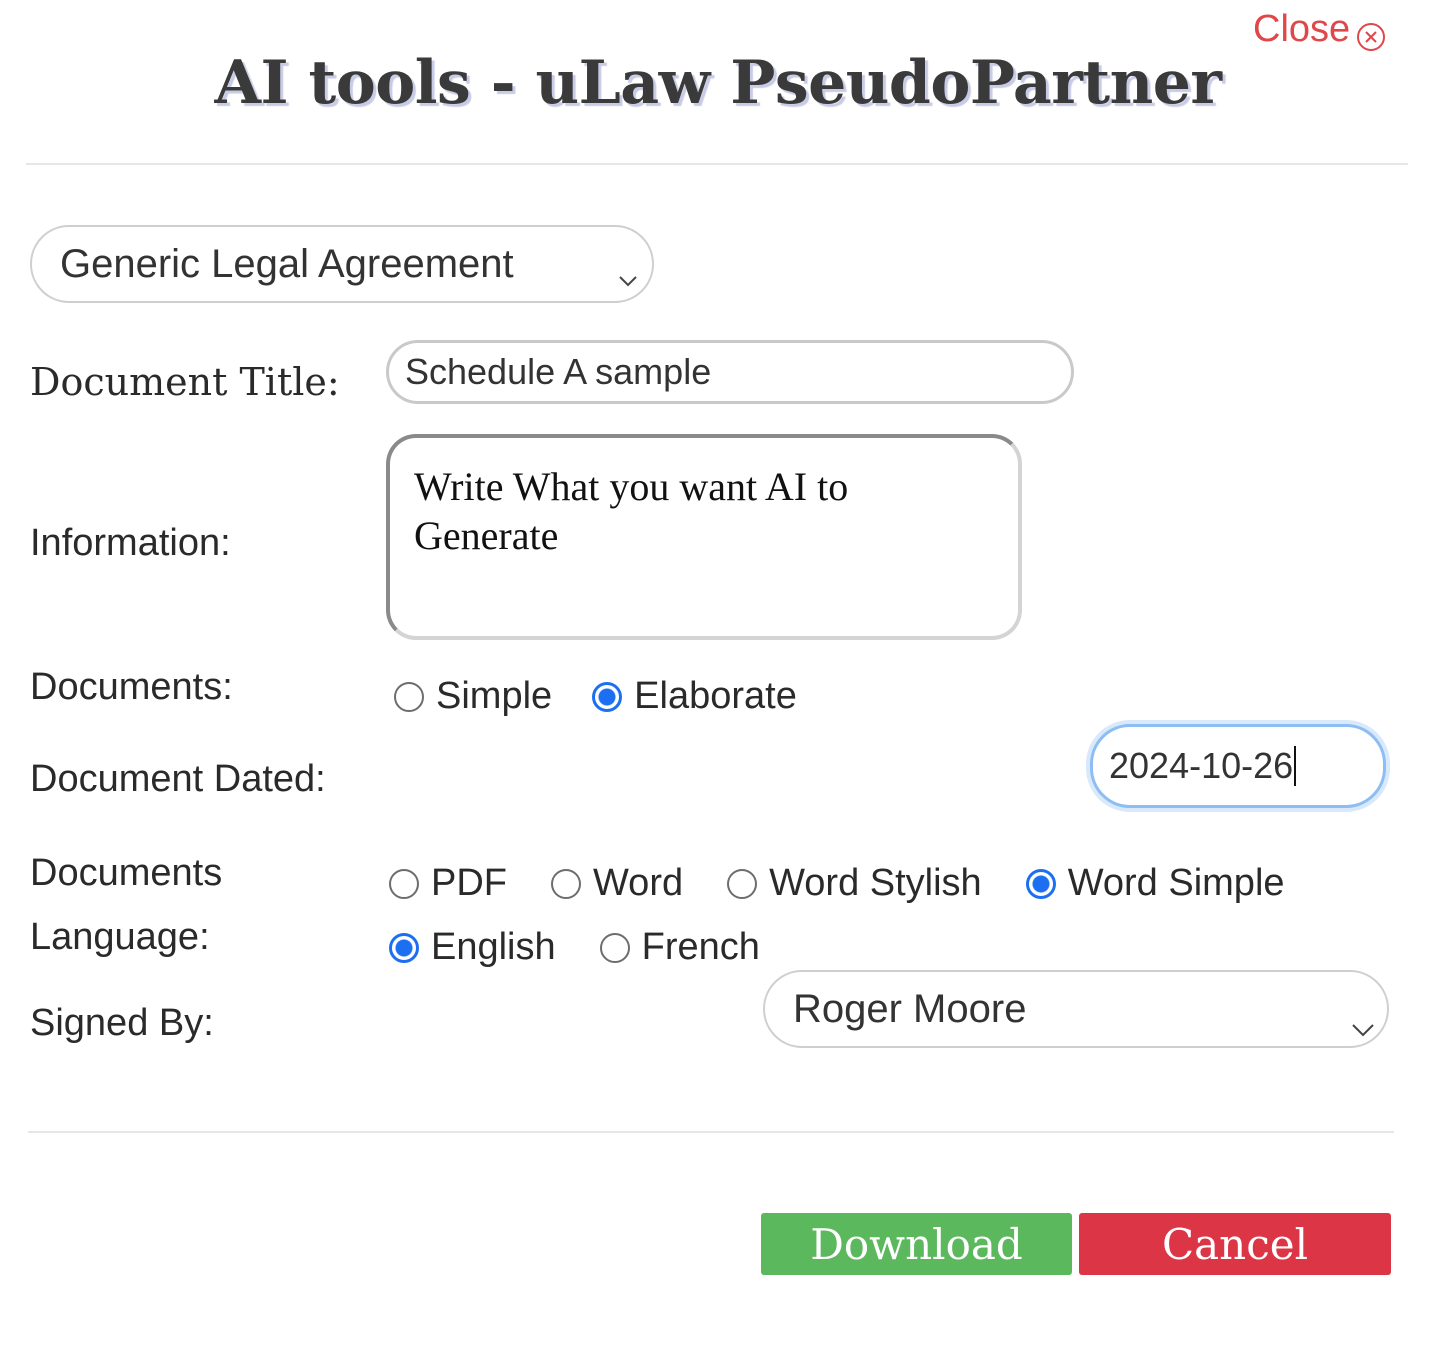 Image resolution: width=1448 pixels, height=1370 pixels. Describe the element at coordinates (185, 382) in the screenshot. I see `document-title-label: Document Title:` at that location.